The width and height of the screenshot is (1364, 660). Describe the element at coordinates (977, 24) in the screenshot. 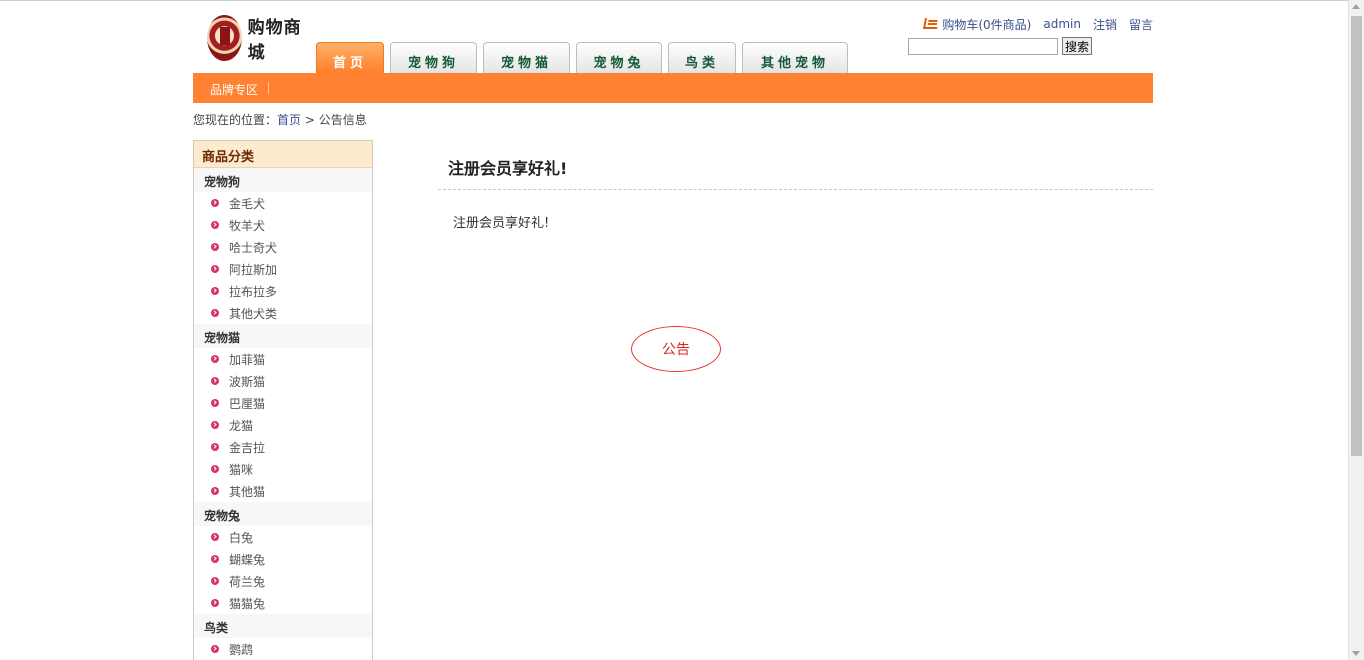

I see `cart-link: 购物车(0件商品)` at that location.